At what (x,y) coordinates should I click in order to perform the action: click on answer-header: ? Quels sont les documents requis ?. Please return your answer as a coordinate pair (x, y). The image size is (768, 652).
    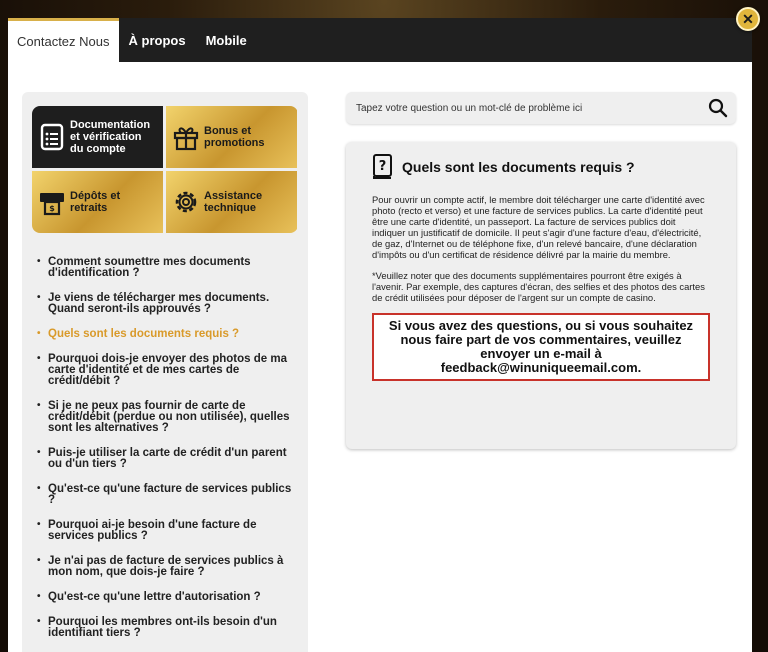
    Looking at the image, I should click on (541, 167).